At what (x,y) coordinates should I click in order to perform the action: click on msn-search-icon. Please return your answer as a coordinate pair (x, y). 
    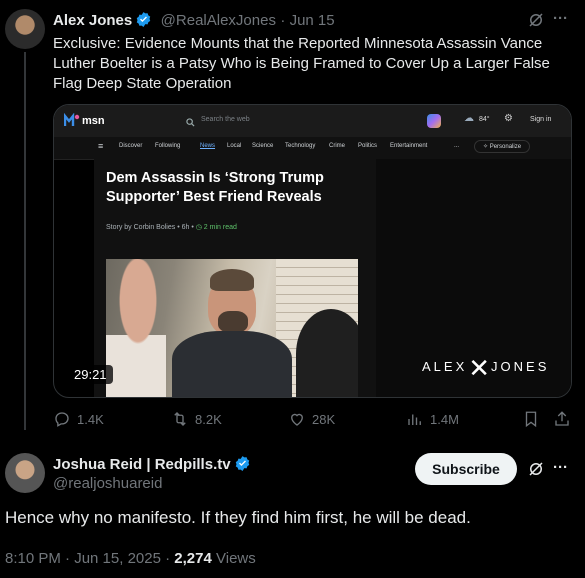
    Looking at the image, I should click on (190, 123).